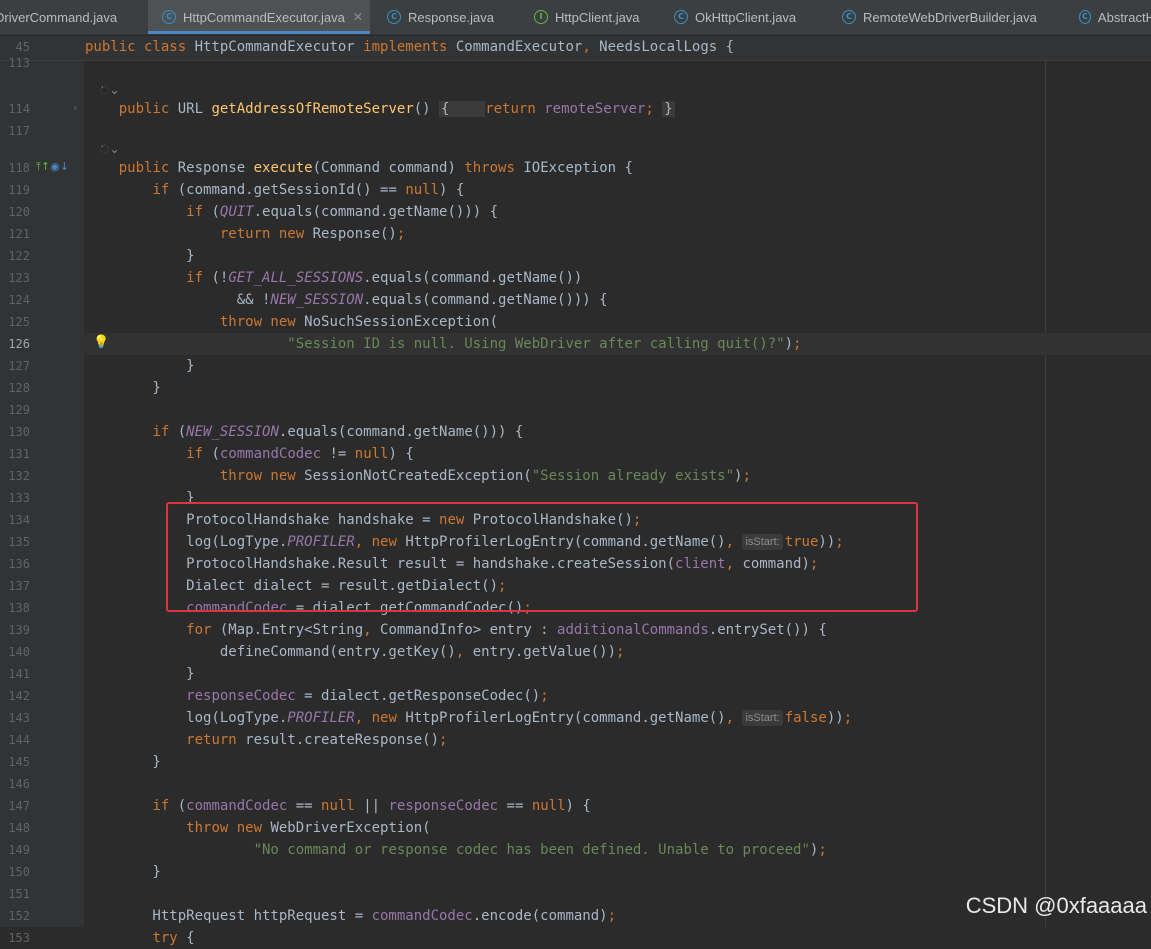 The width and height of the screenshot is (1151, 949). I want to click on code-text: if (QUIT.equals(command.getName())) {, so click(291, 212).